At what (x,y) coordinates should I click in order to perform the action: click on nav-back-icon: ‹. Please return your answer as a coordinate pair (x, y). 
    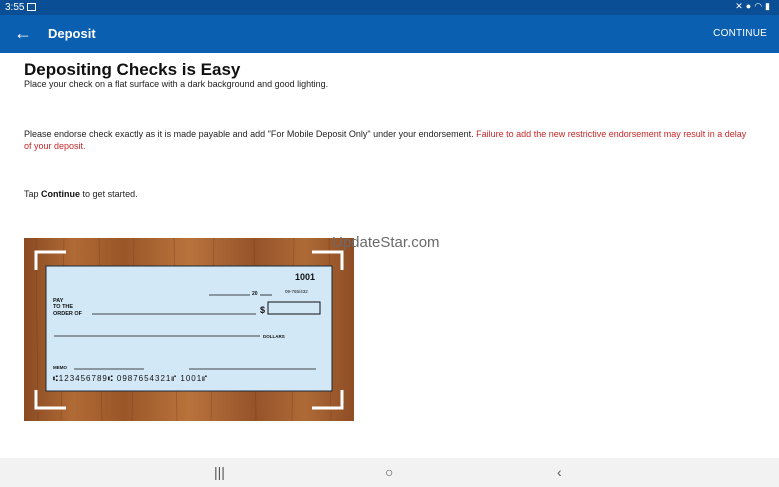
    Looking at the image, I should click on (559, 472).